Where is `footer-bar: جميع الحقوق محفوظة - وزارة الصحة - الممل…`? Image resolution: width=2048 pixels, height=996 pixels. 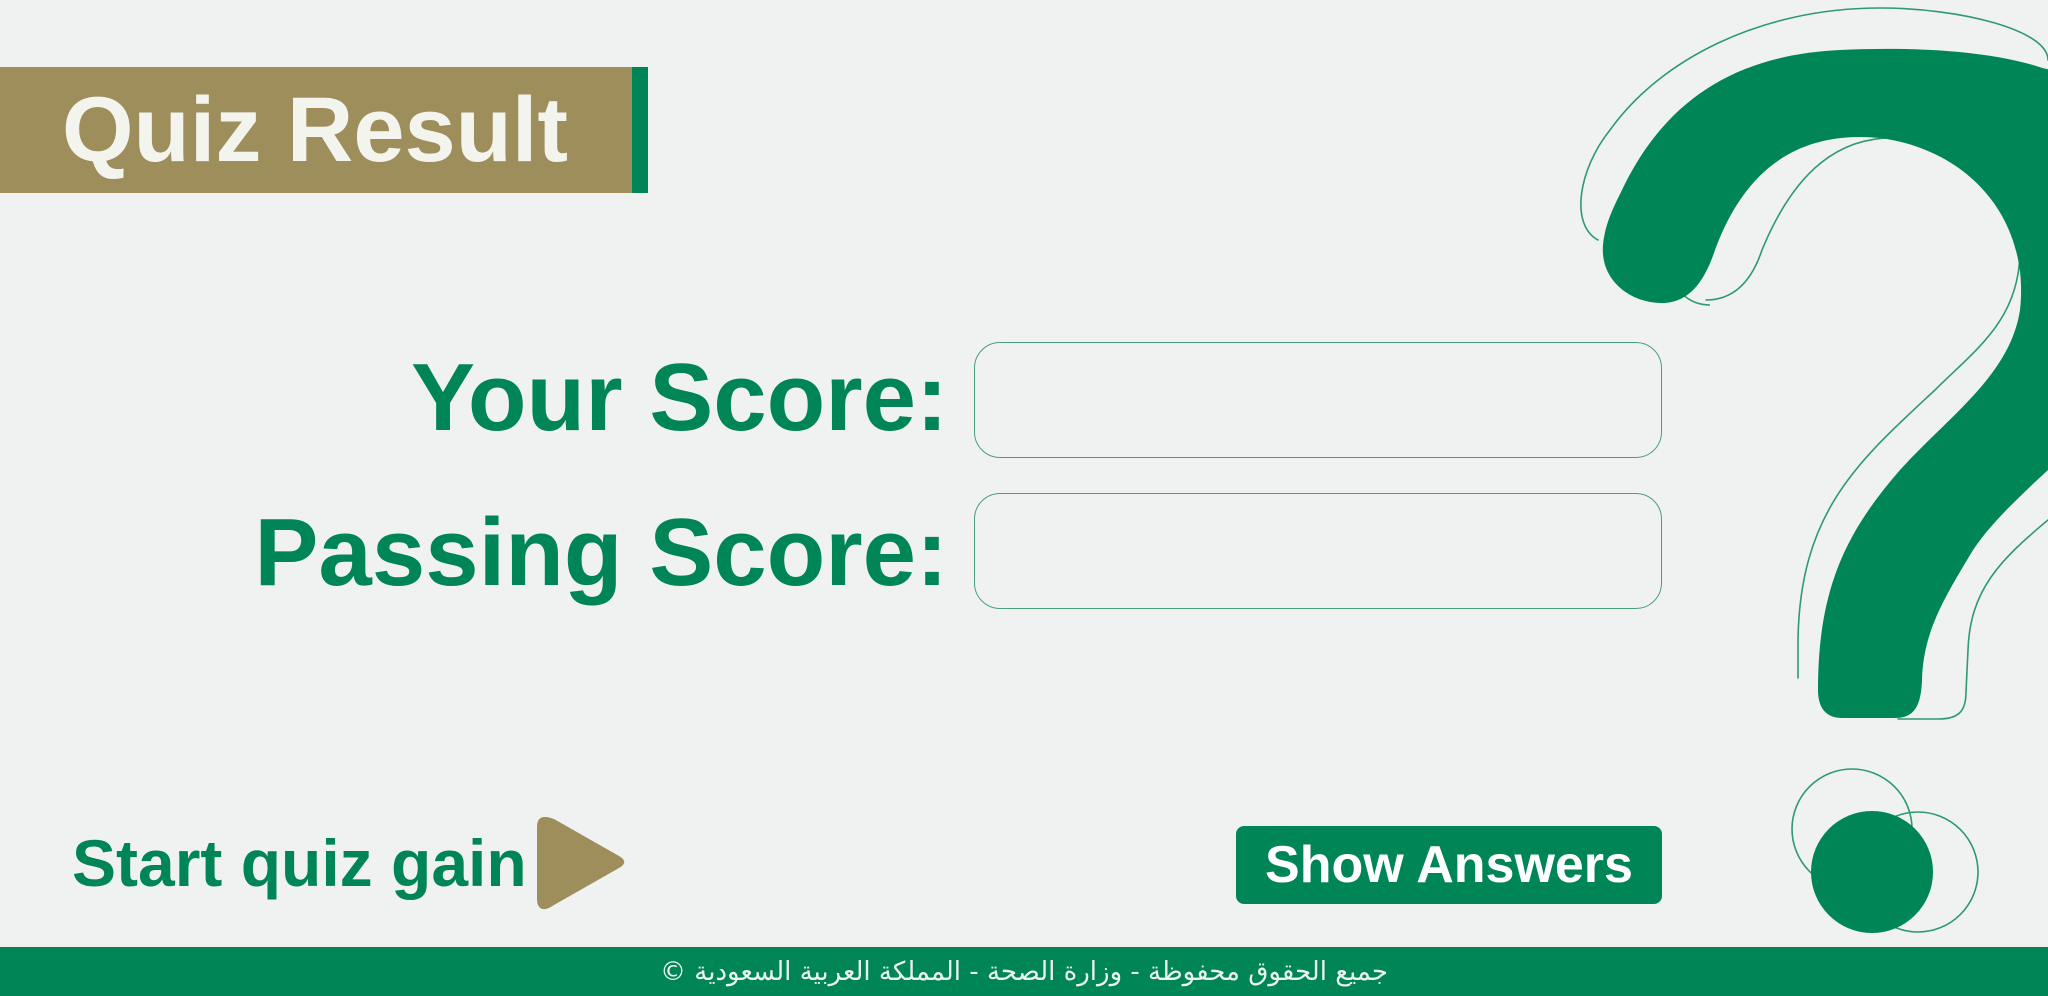 footer-bar: جميع الحقوق محفوظة - وزارة الصحة - الممل… is located at coordinates (1024, 971).